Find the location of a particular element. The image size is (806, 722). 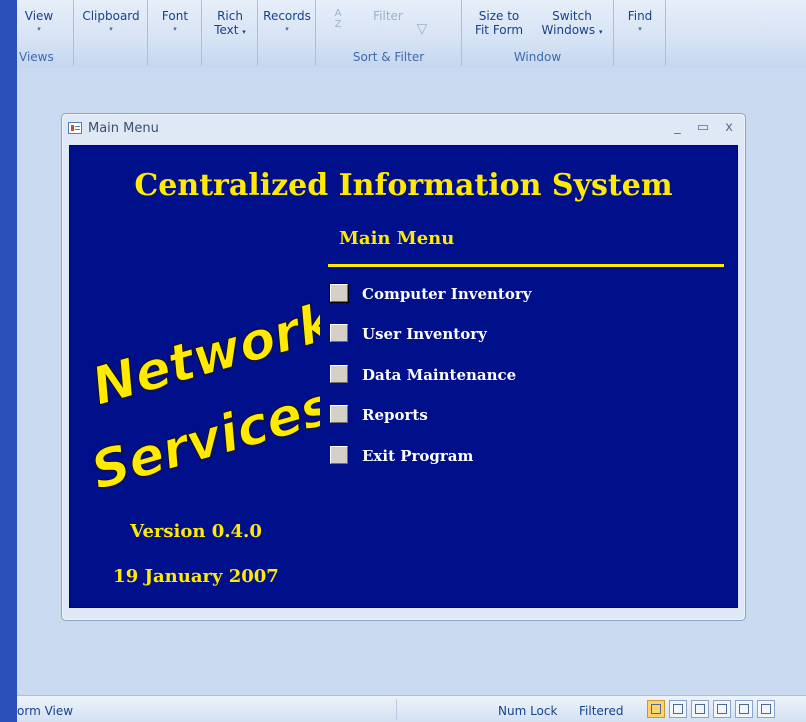

version-label: Version 0.4.0 is located at coordinates (196, 531).